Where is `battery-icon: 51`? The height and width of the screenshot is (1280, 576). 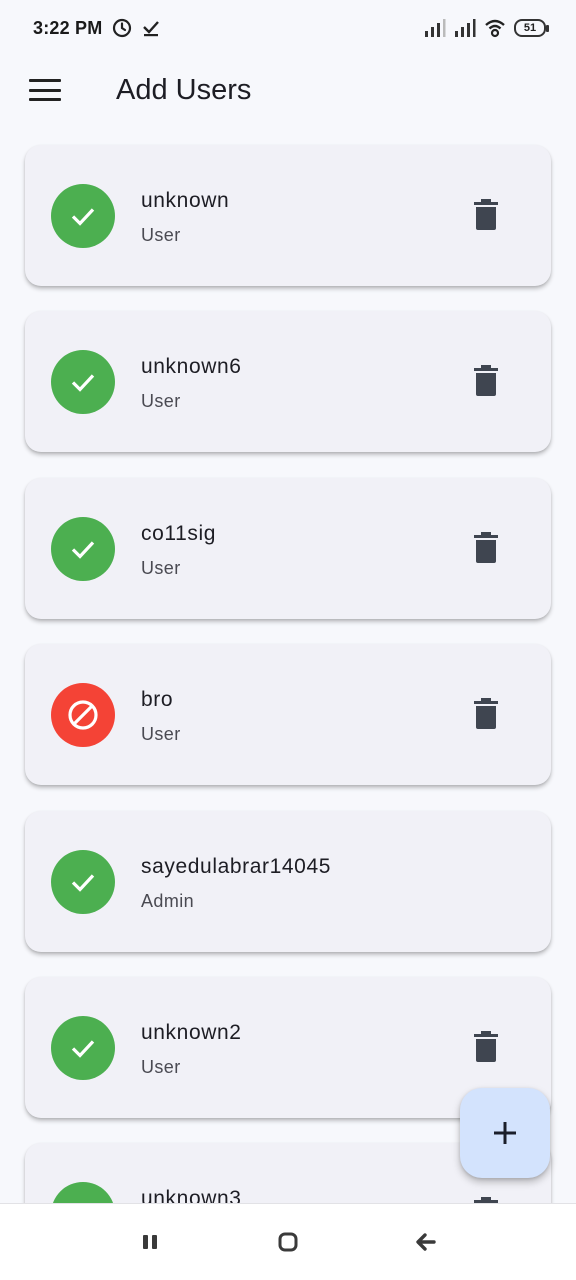 battery-icon: 51 is located at coordinates (531, 28).